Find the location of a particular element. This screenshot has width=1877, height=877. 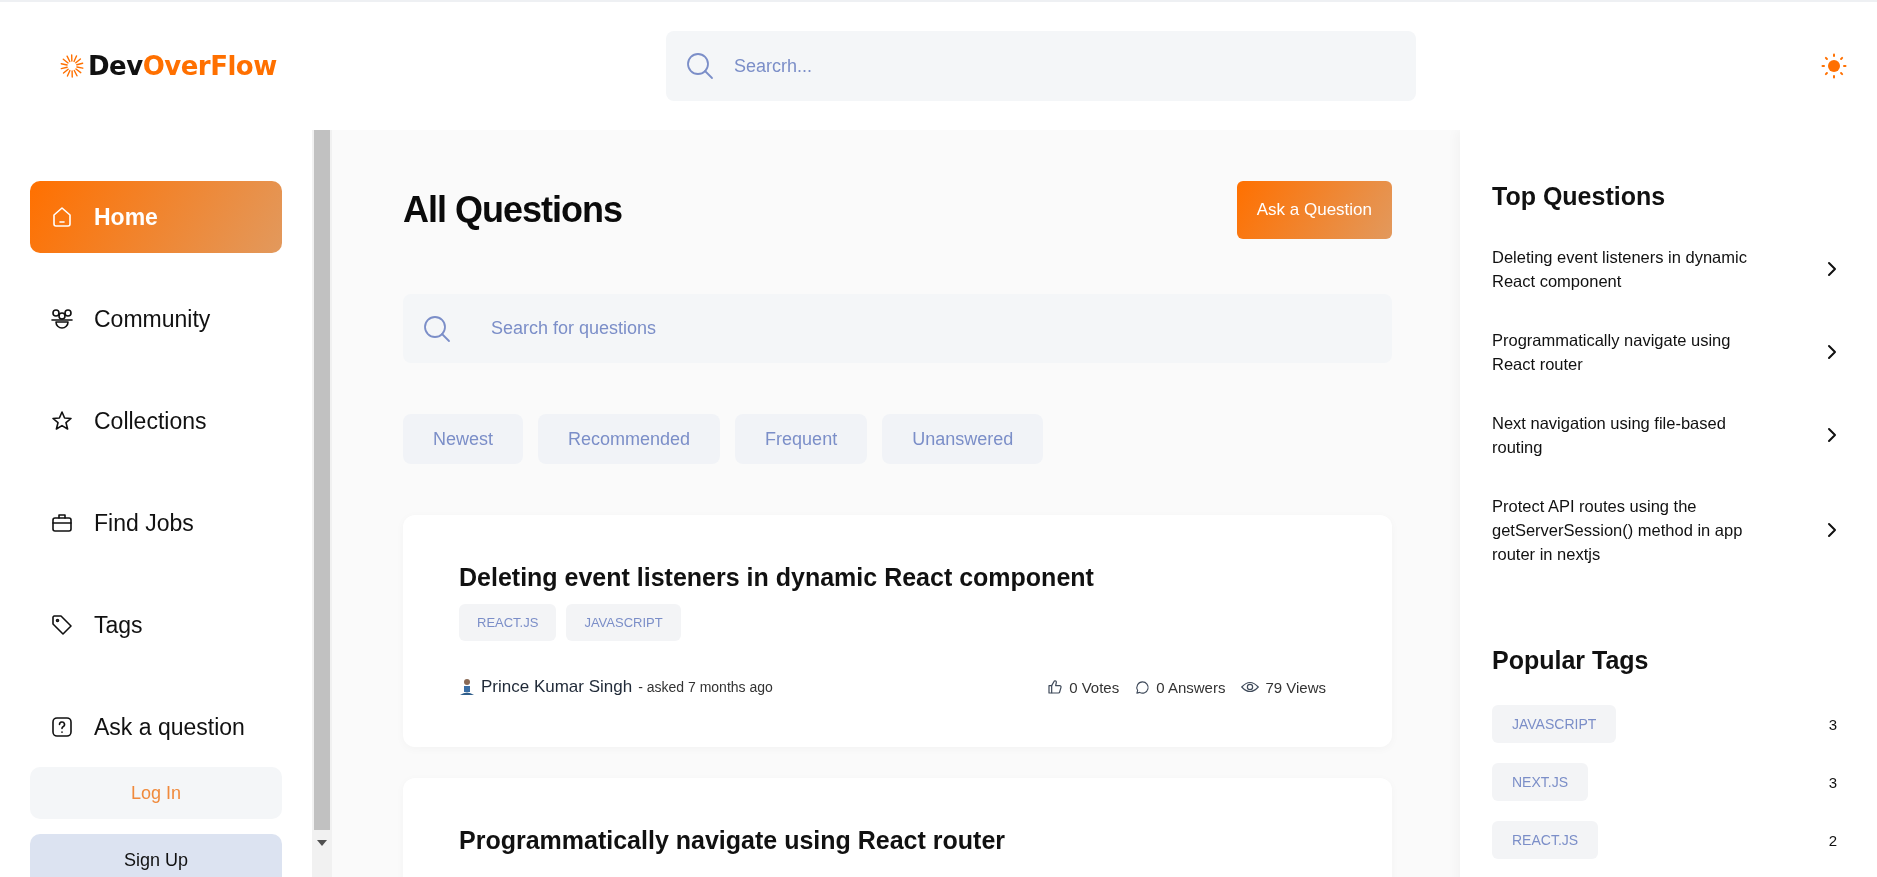

scrollbar is located at coordinates (322, 503).